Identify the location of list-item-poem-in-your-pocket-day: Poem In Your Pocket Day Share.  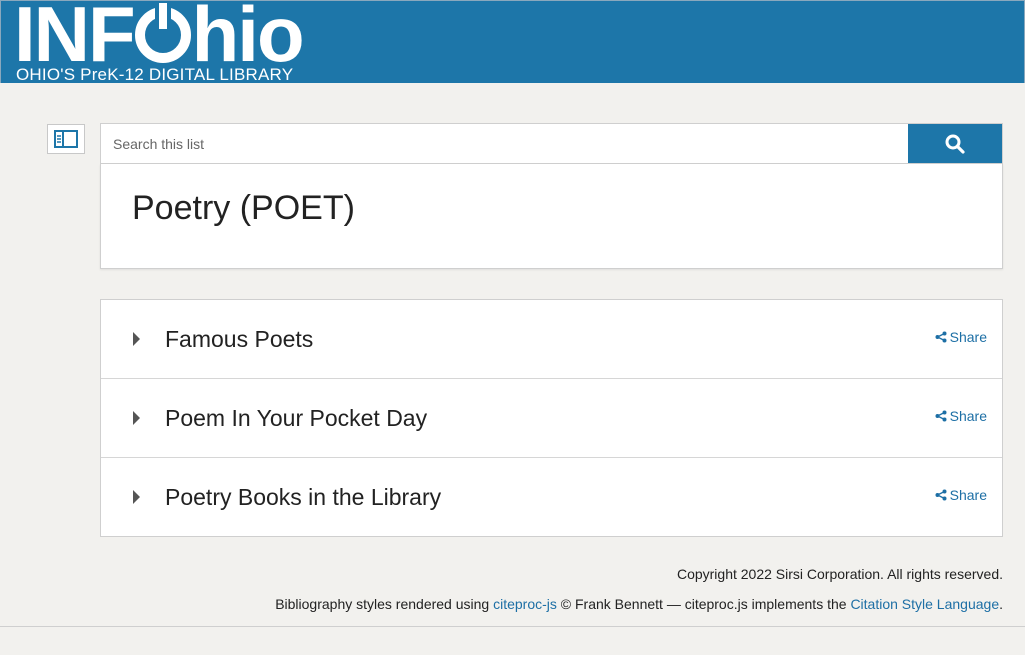
(551, 418).